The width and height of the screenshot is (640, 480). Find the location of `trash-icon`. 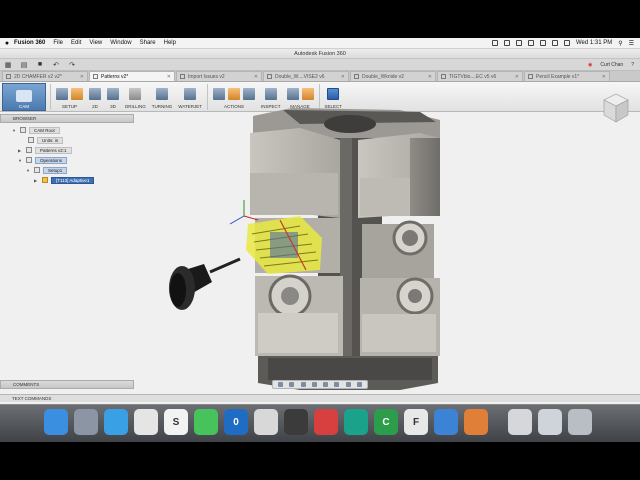

trash-icon is located at coordinates (580, 422).